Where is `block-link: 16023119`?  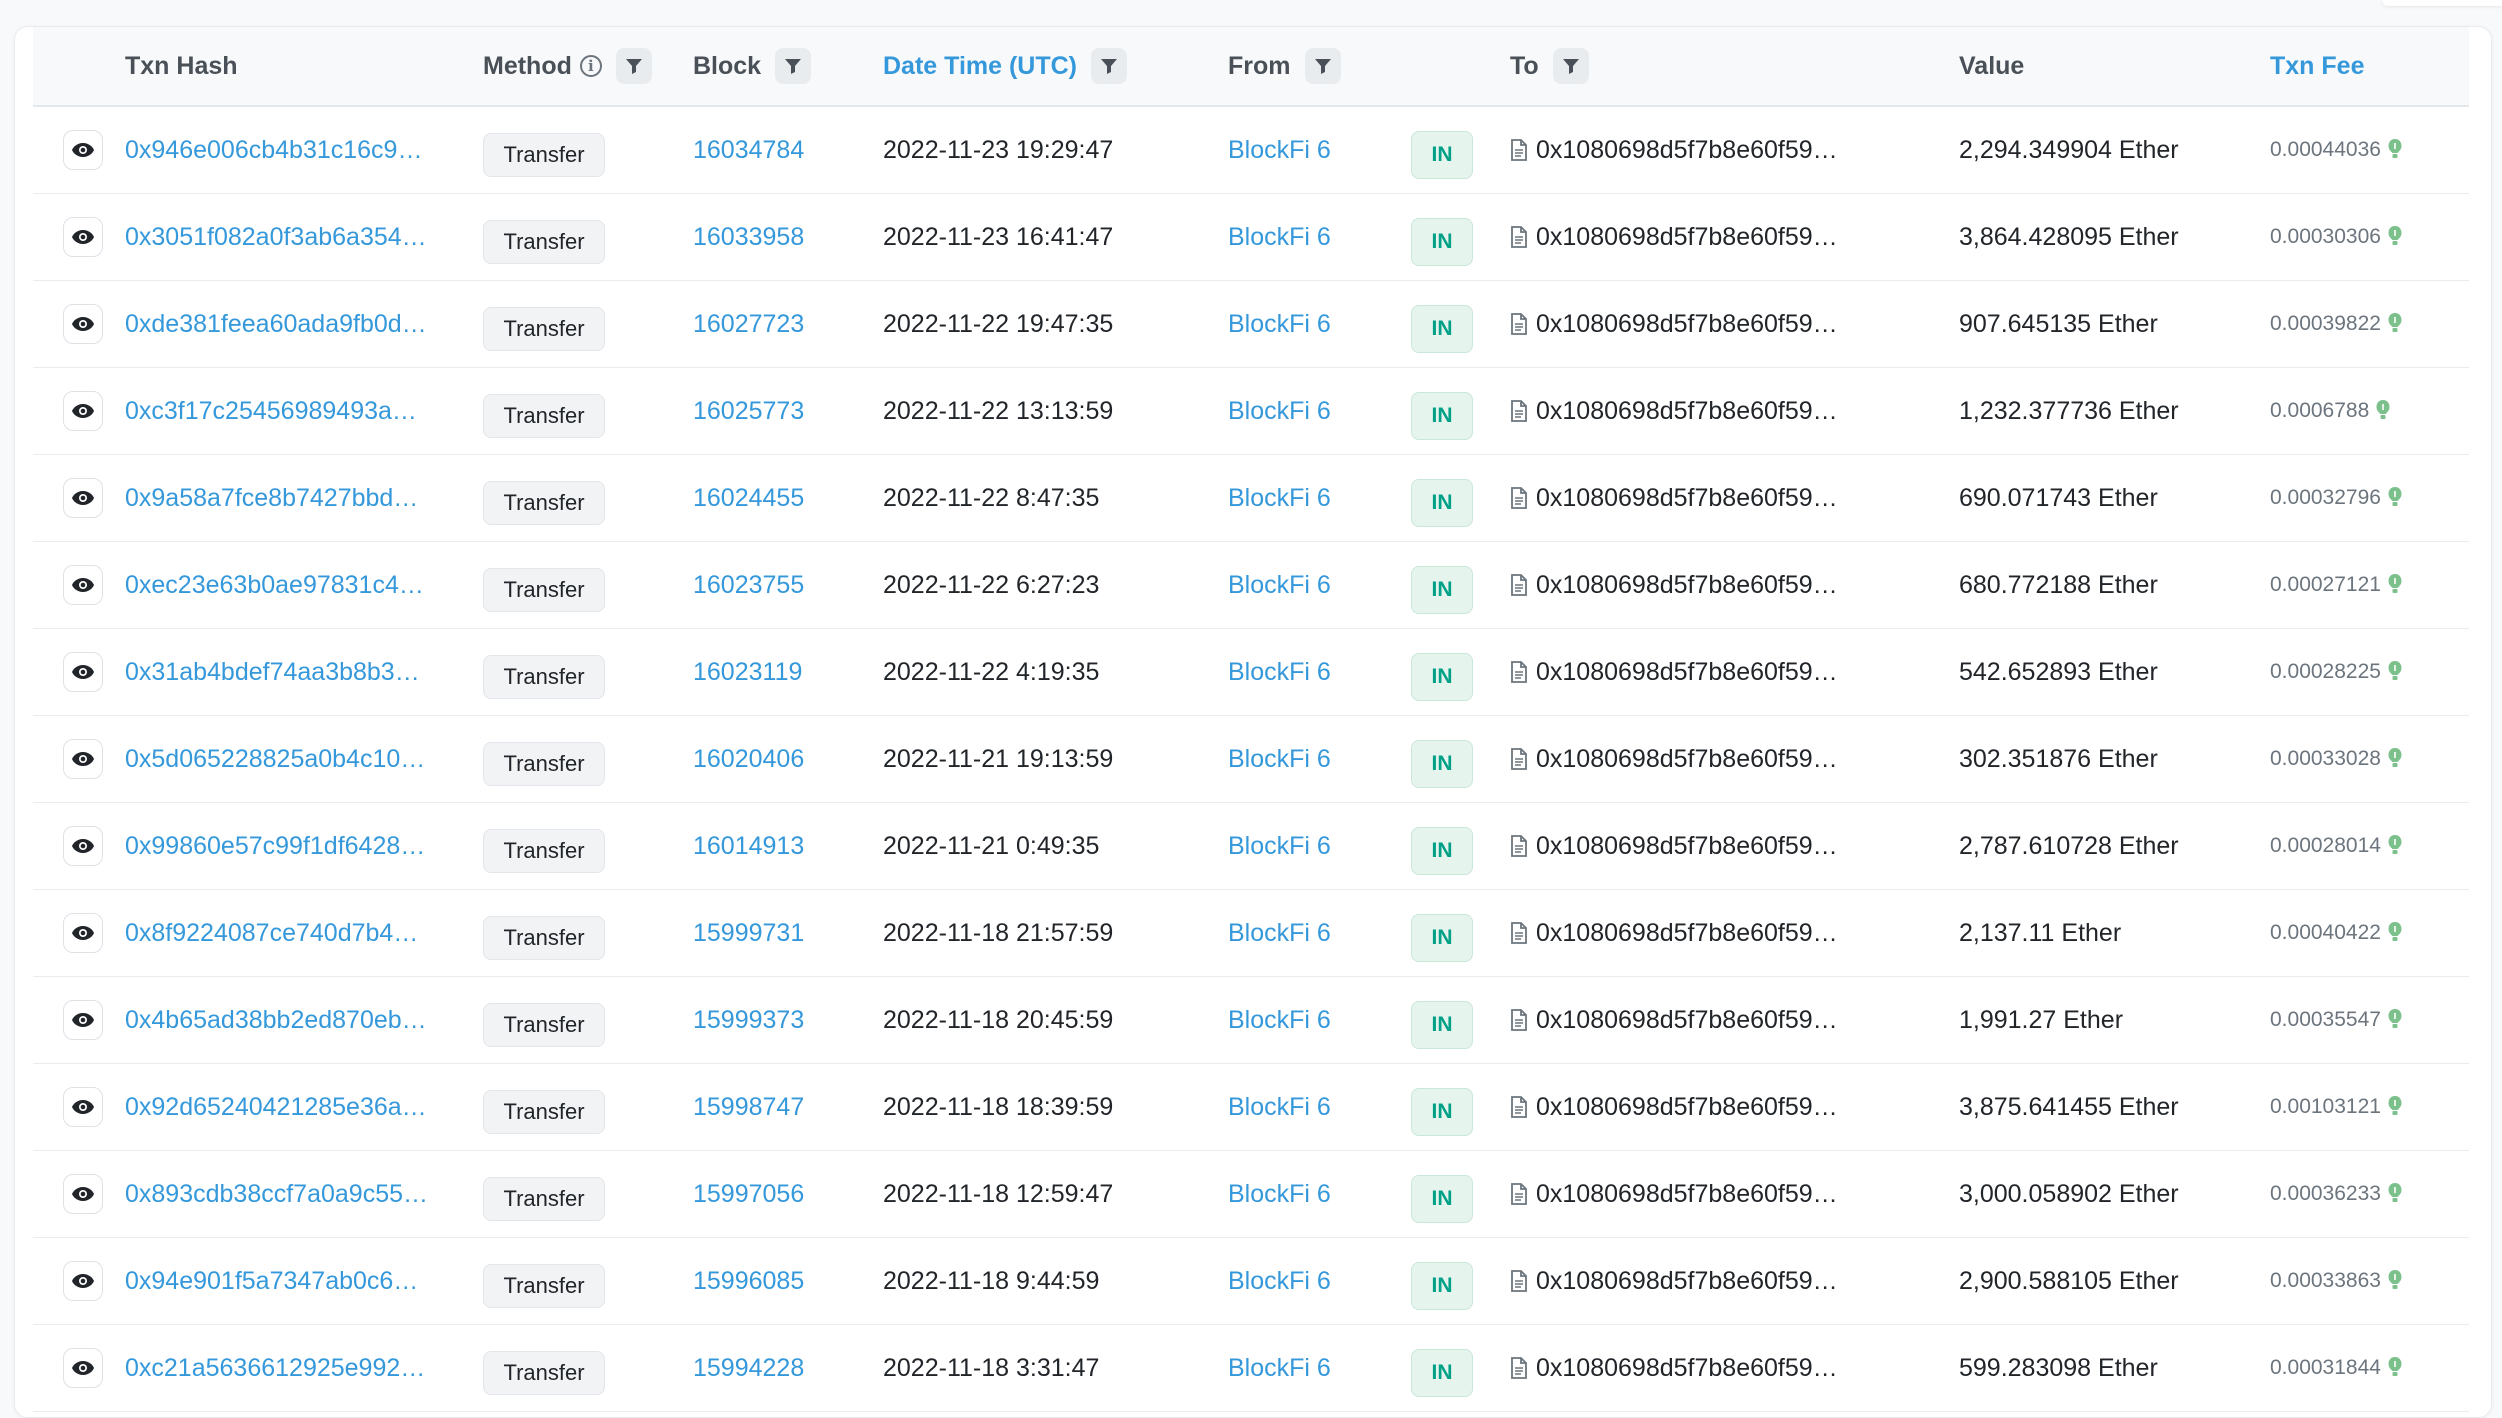 block-link: 16023119 is located at coordinates (747, 672).